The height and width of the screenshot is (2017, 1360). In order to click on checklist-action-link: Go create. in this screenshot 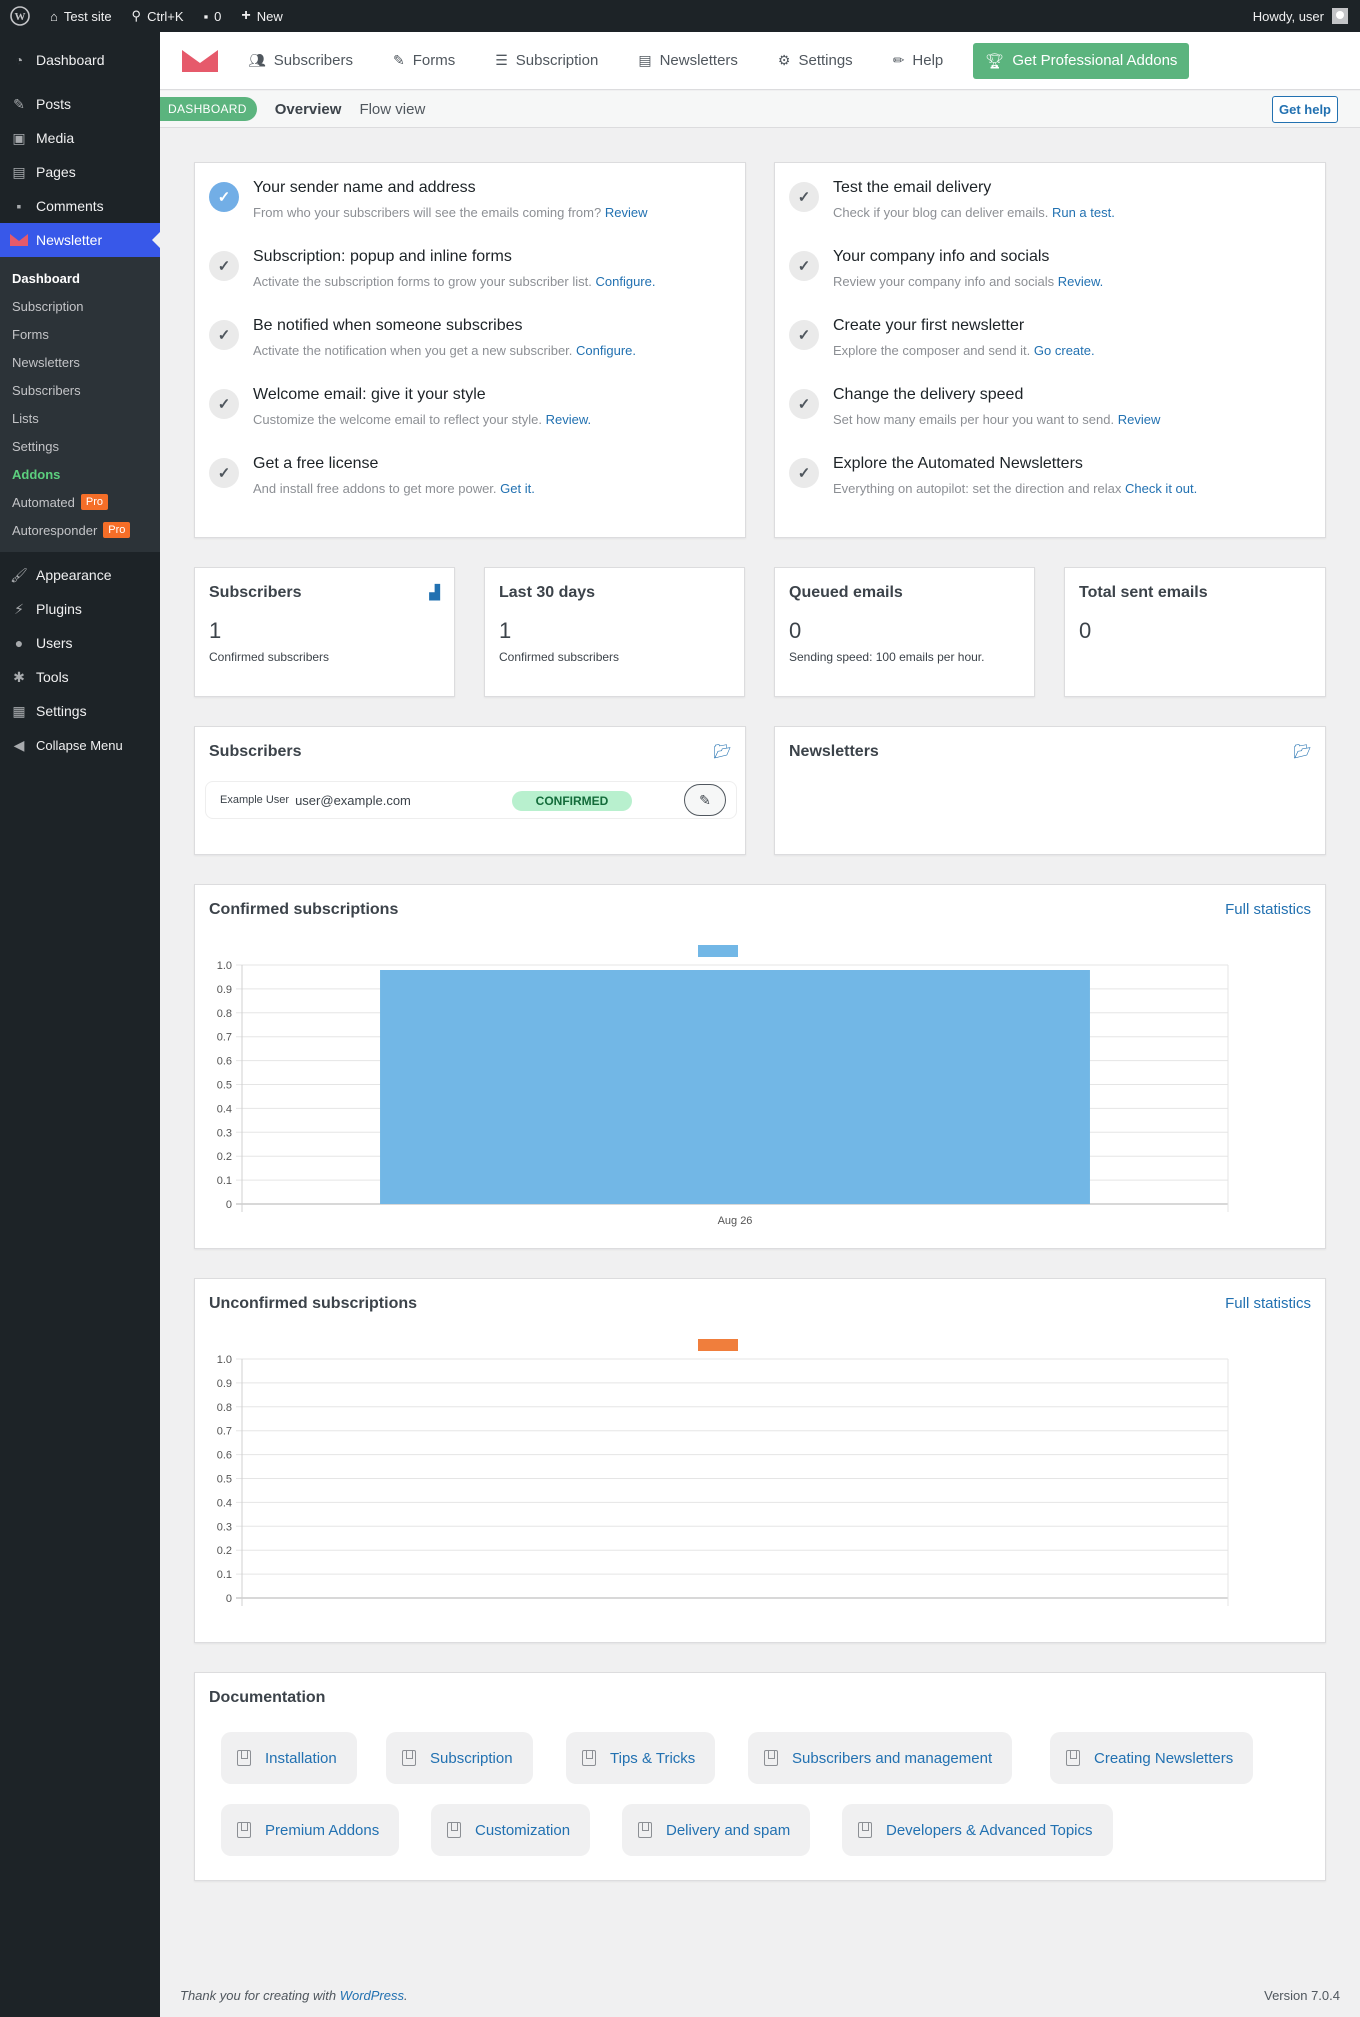, I will do `click(1064, 350)`.